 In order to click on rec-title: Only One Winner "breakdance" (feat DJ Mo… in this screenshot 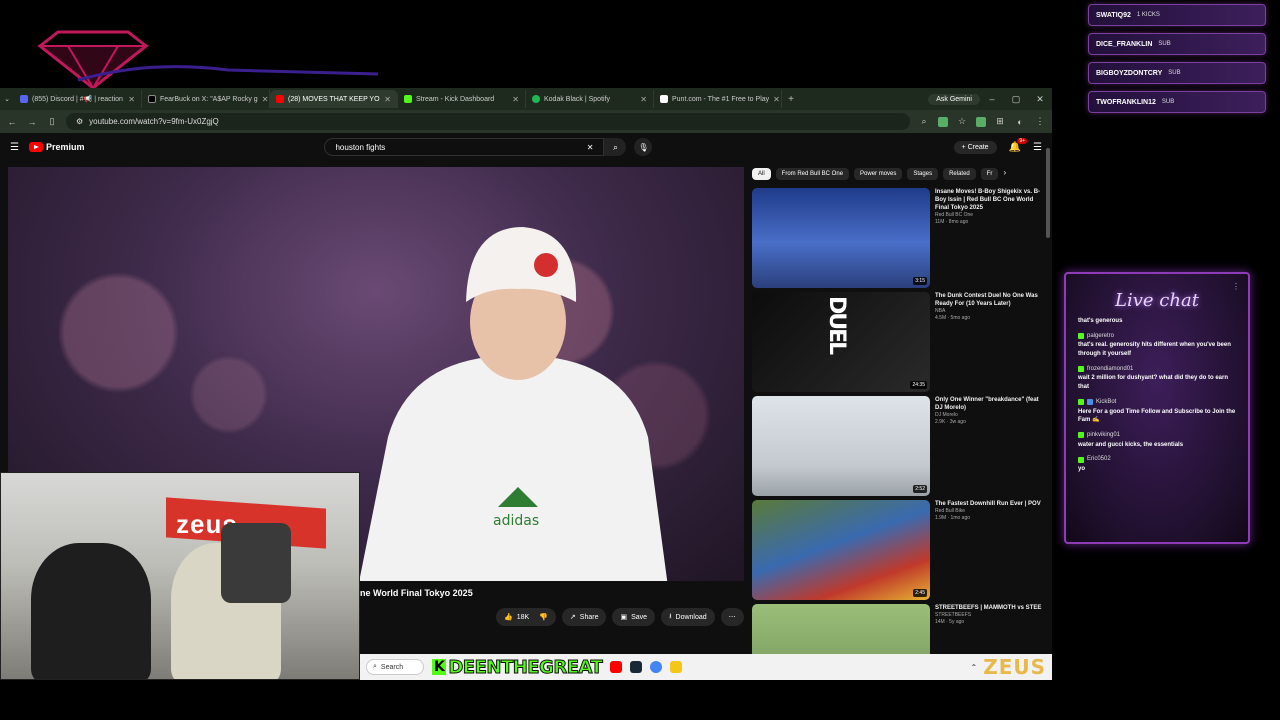, I will do `click(989, 404)`.